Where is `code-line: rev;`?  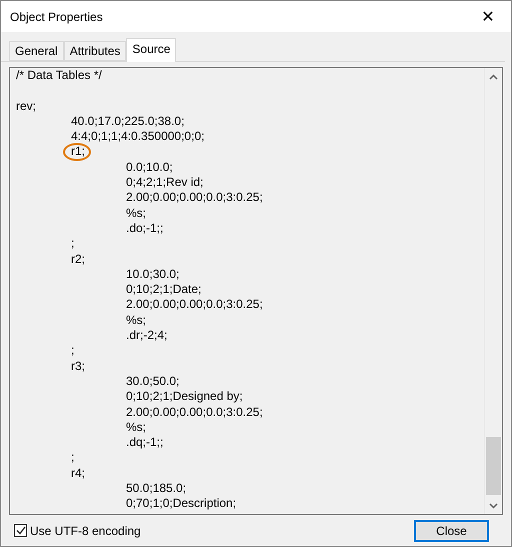 code-line: rev; is located at coordinates (26, 105).